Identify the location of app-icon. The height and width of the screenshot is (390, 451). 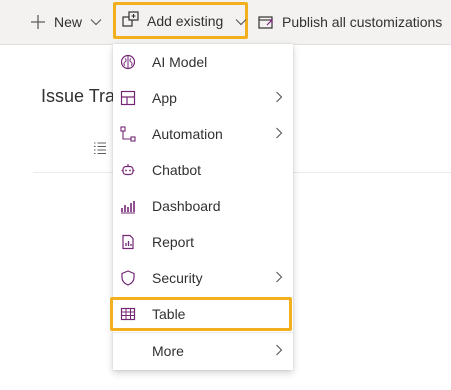
(128, 98).